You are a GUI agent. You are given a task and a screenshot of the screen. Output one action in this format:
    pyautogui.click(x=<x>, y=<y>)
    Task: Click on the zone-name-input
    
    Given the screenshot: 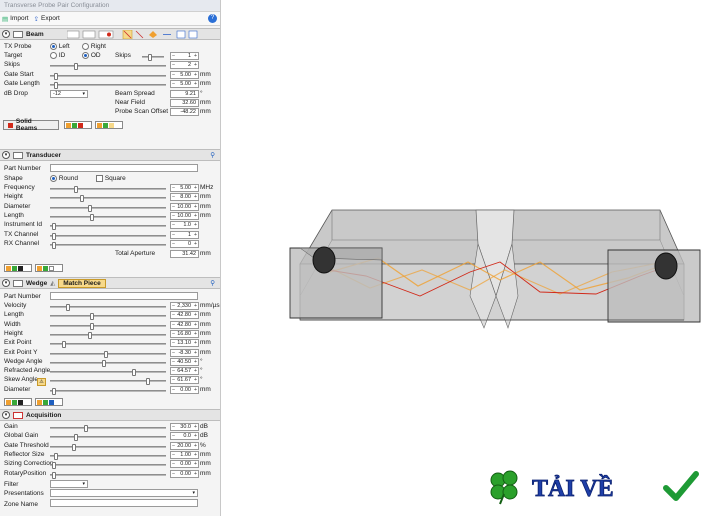 What is the action you would take?
    pyautogui.click(x=124, y=503)
    